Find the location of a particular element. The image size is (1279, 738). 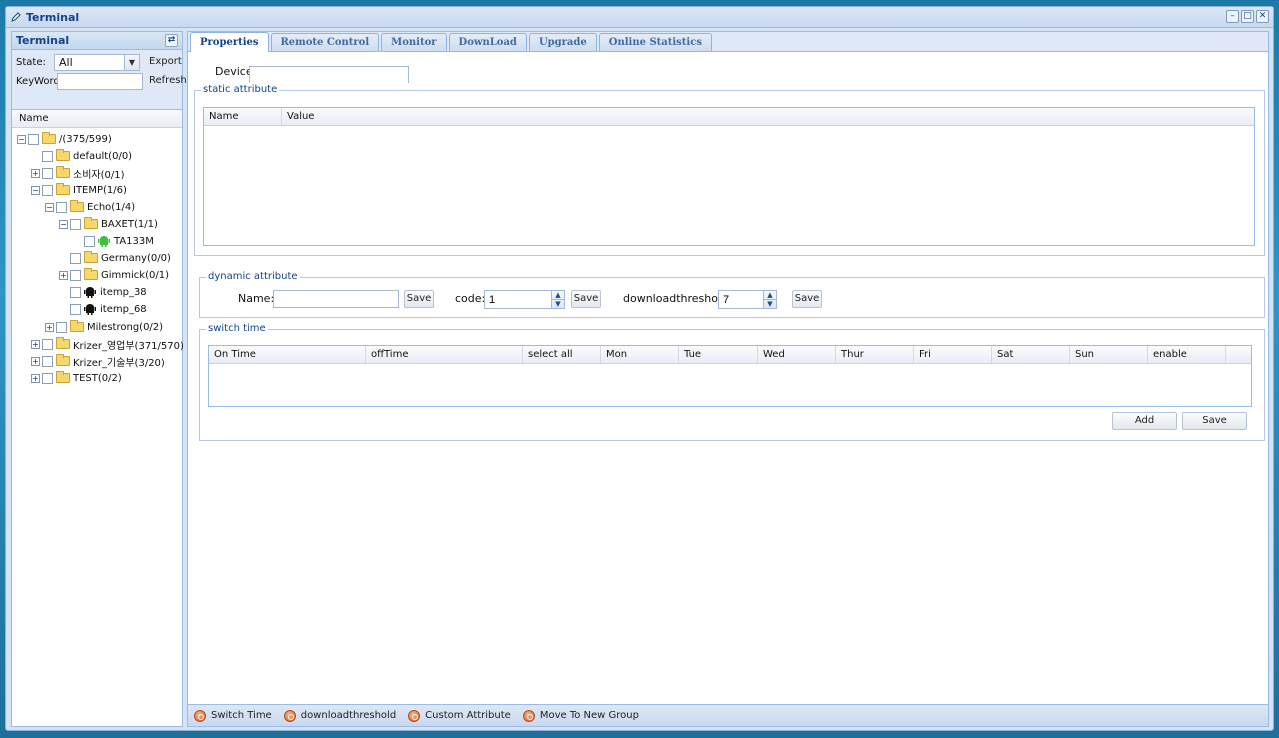

tree-node-baxet: − BAXET(1/1) is located at coordinates (108, 224).